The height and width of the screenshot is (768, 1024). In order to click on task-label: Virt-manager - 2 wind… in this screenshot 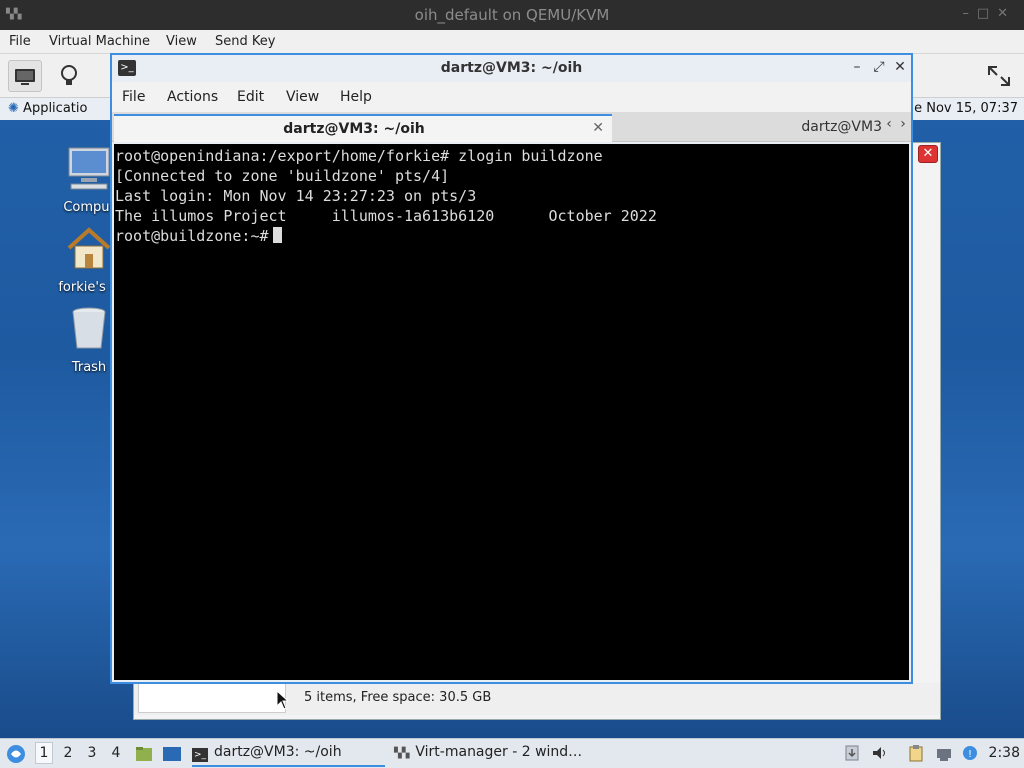, I will do `click(499, 752)`.